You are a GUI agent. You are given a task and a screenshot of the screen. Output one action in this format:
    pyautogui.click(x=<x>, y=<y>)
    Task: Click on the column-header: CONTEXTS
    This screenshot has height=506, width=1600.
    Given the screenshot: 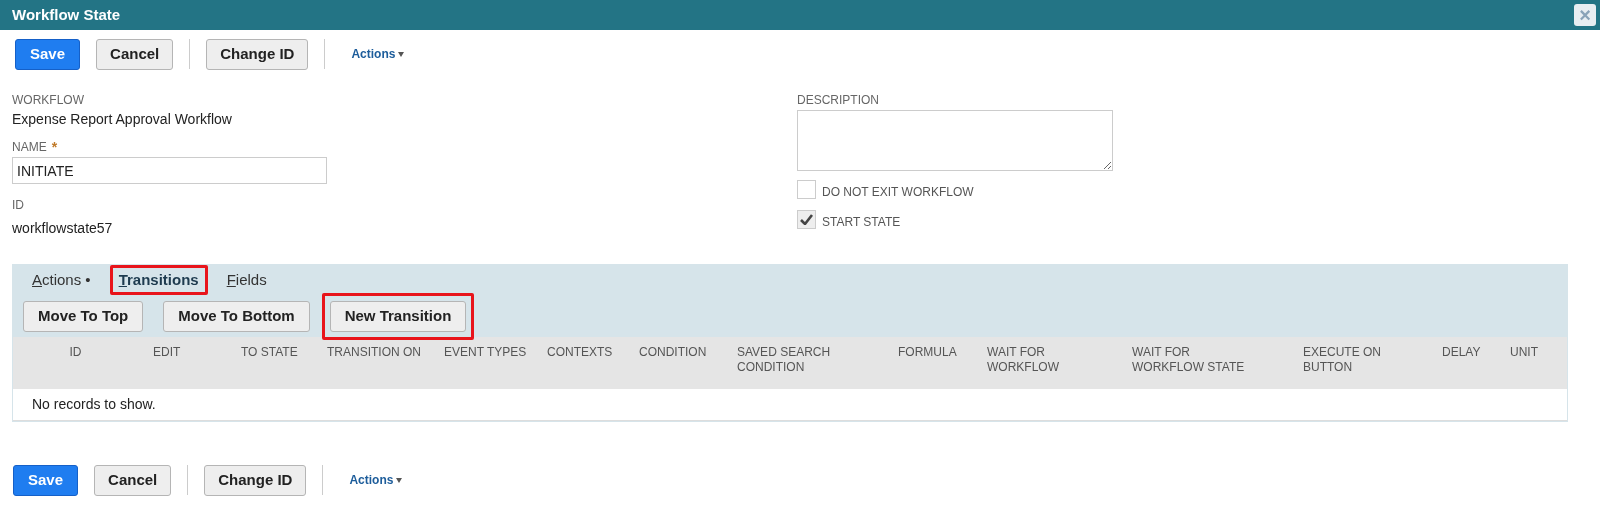 What is the action you would take?
    pyautogui.click(x=580, y=352)
    